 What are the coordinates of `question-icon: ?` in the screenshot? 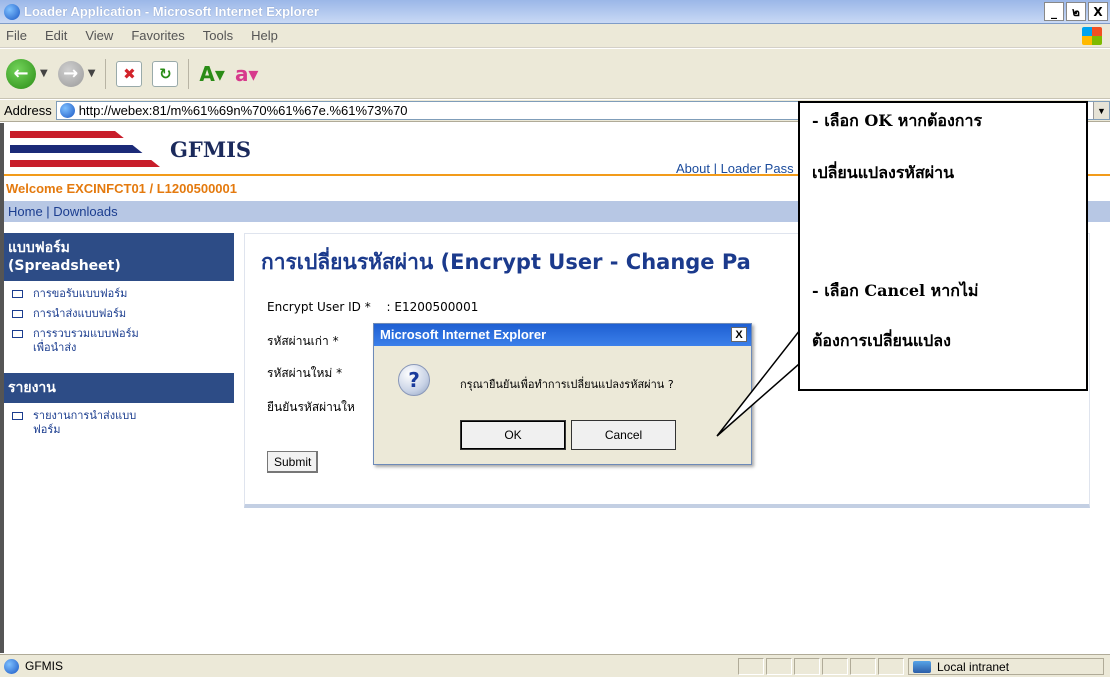 It's located at (414, 380).